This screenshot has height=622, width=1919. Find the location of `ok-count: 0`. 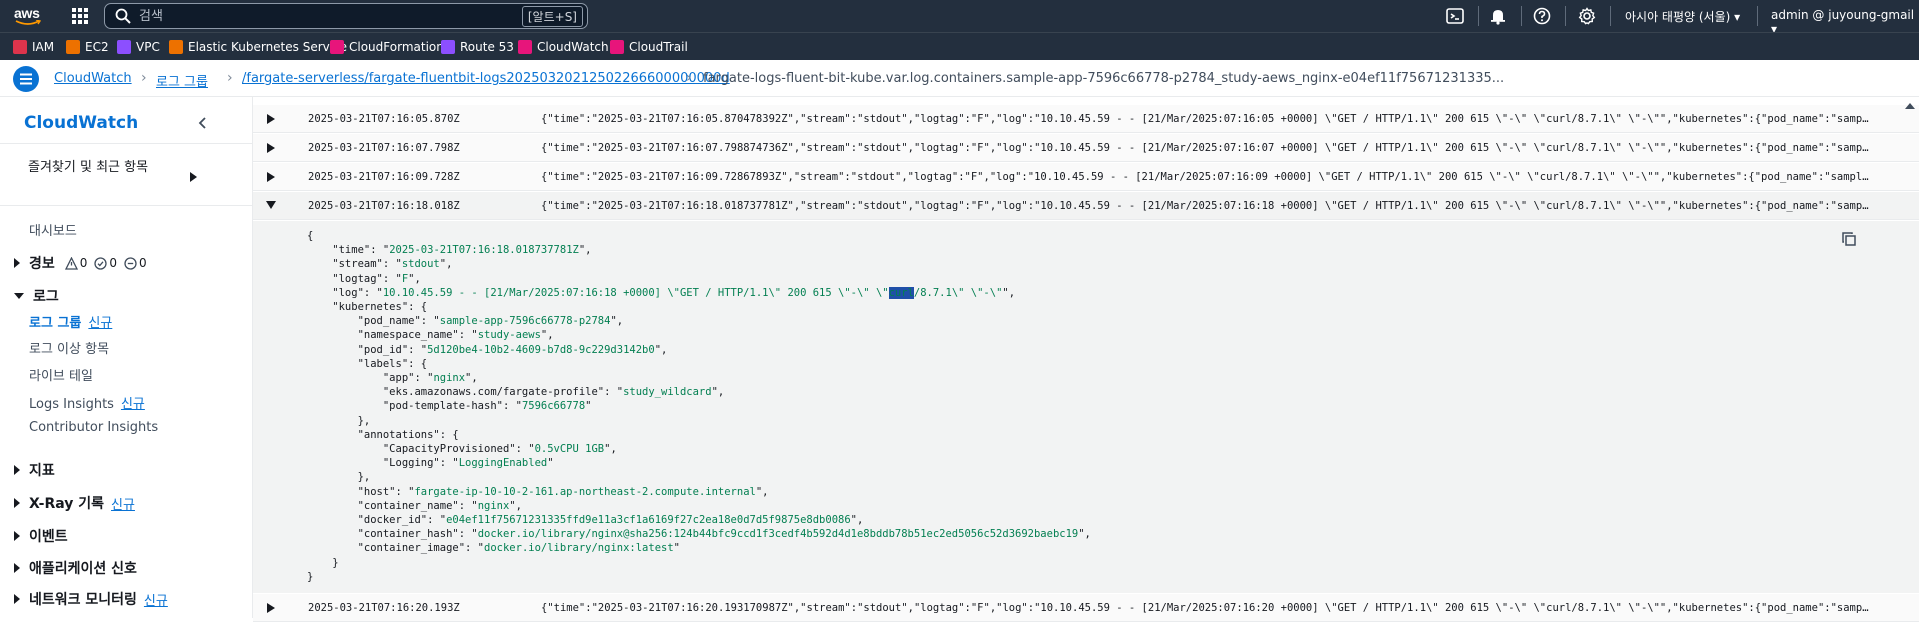

ok-count: 0 is located at coordinates (113, 263).